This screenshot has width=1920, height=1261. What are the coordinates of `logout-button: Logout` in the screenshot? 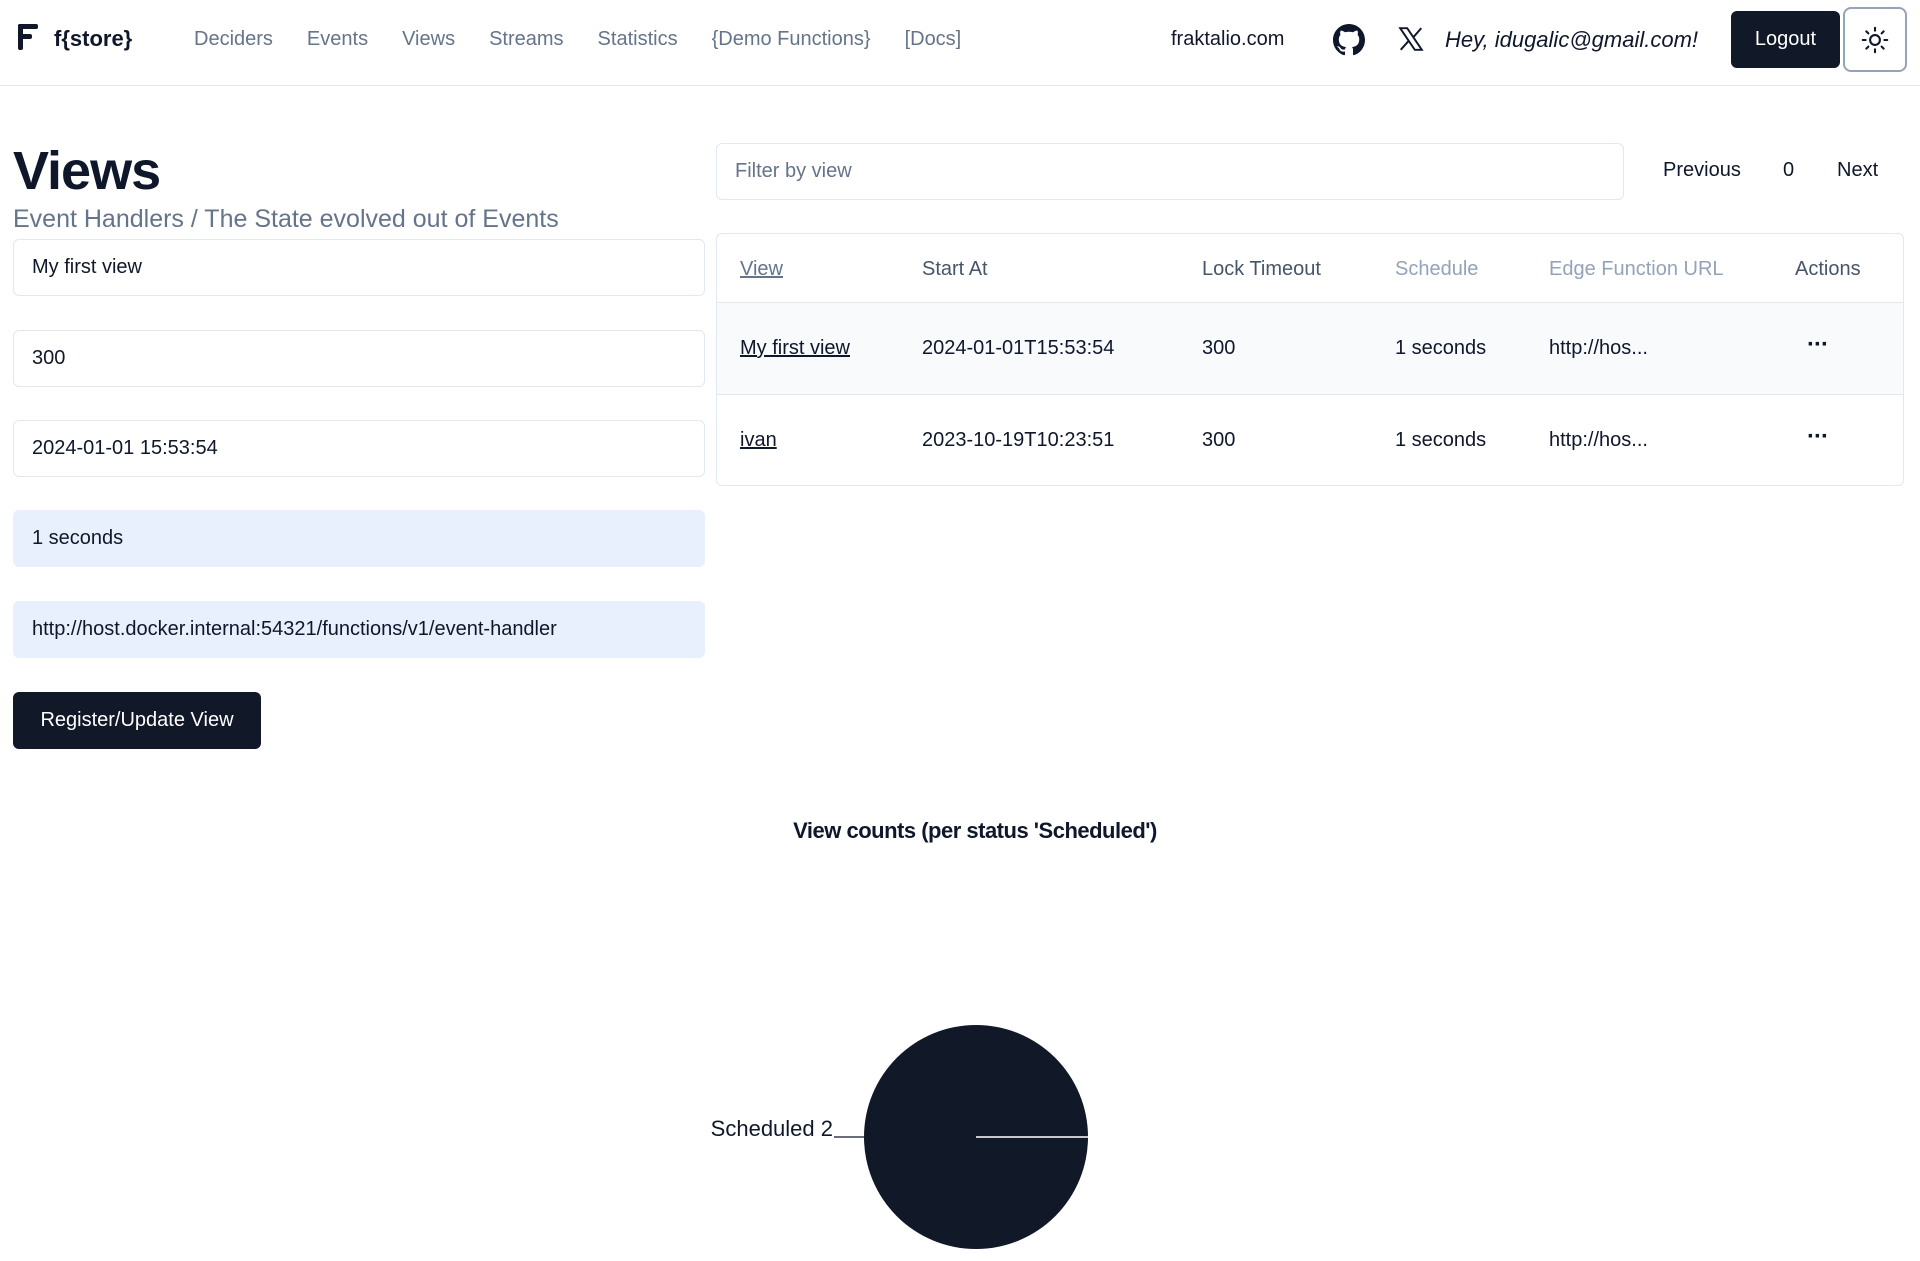 It's located at (1785, 39).